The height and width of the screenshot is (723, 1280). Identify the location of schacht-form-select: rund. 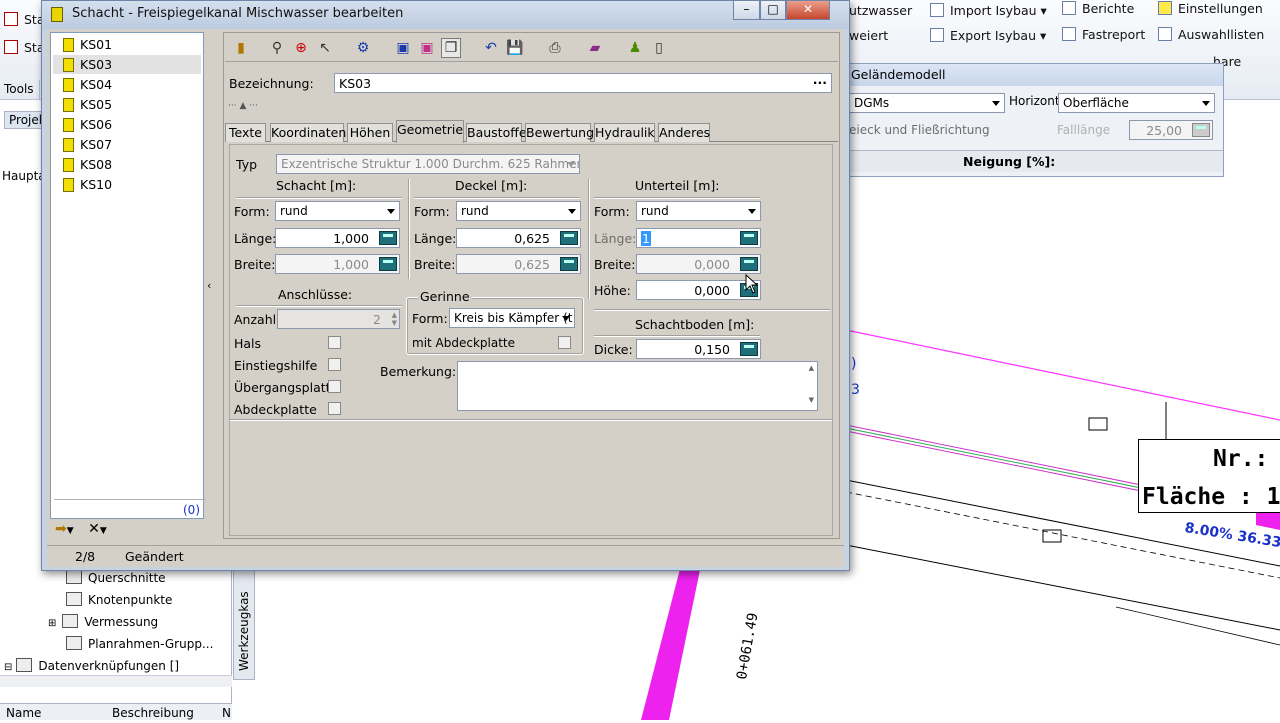
(337, 211).